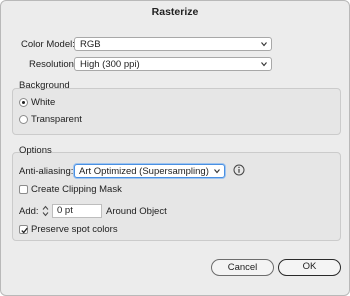 Image resolution: width=350 pixels, height=296 pixels. I want to click on checkmark-icon, so click(24, 230).